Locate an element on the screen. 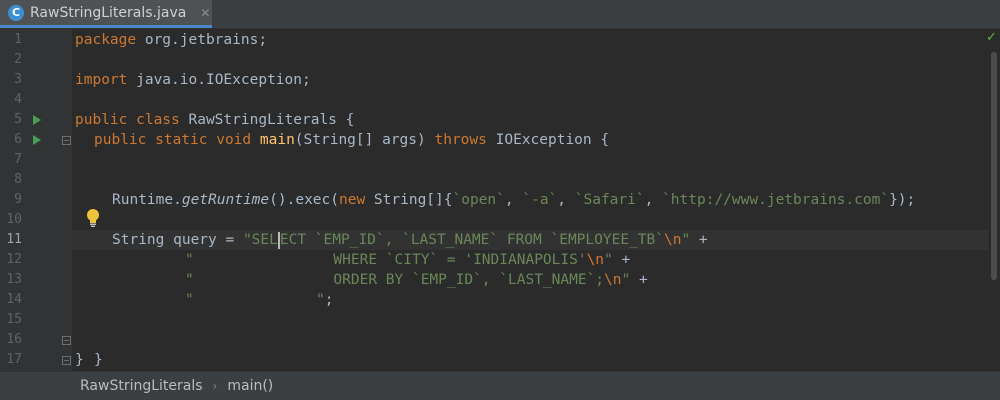 This screenshot has height=400, width=1000. line-number: 2 is located at coordinates (18, 59).